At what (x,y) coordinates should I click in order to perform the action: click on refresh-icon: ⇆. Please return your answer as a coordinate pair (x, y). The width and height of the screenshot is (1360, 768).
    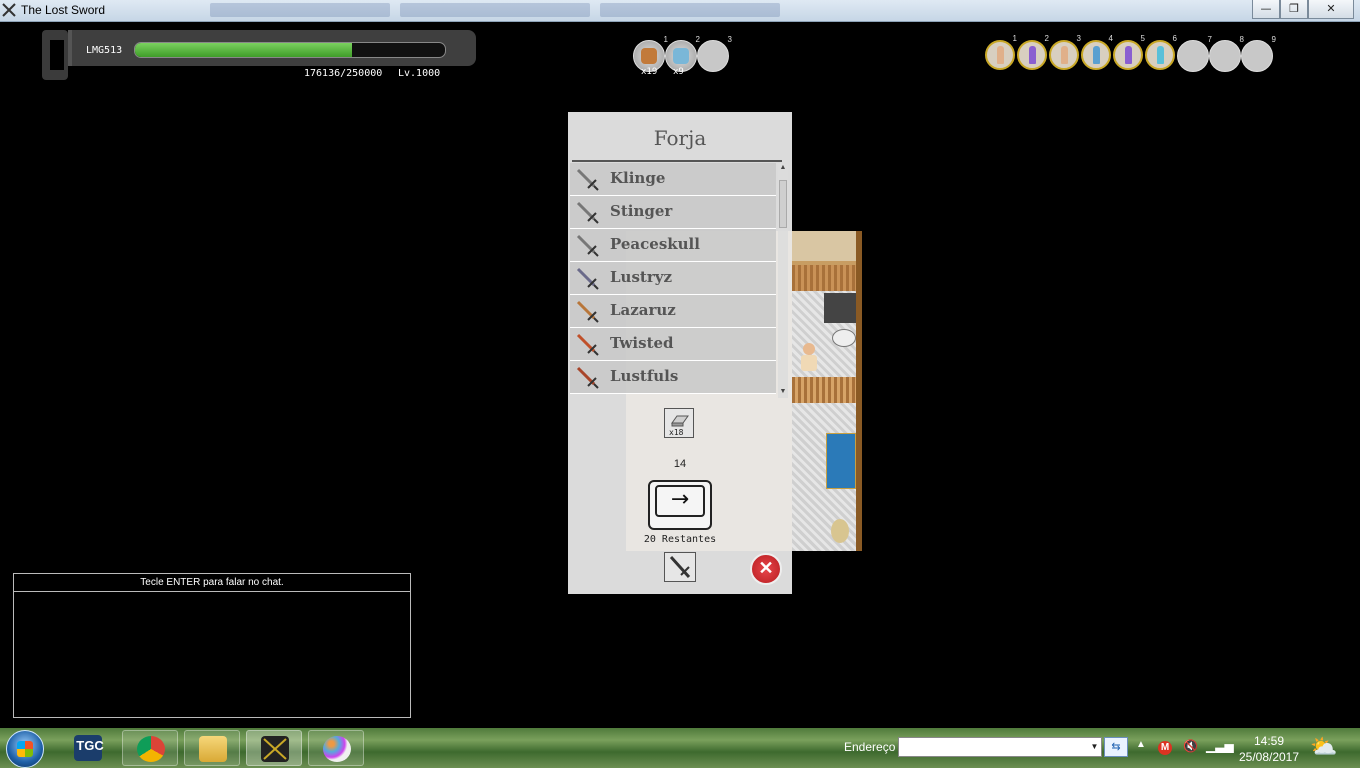
    Looking at the image, I should click on (1116, 747).